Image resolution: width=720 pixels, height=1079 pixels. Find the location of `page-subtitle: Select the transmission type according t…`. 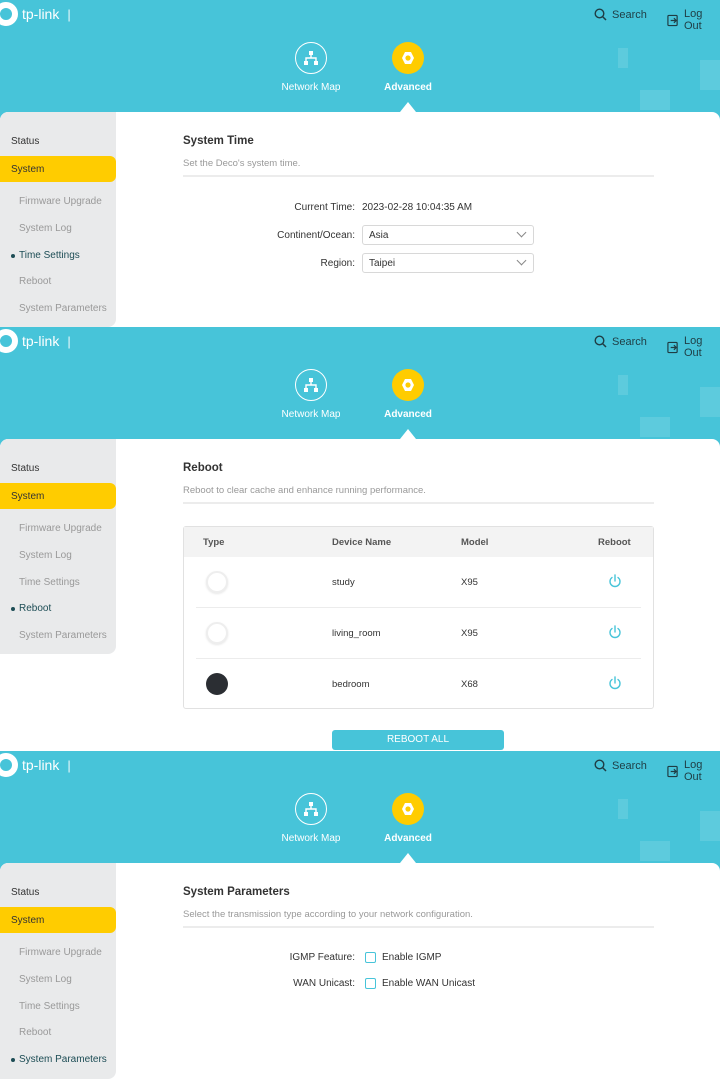

page-subtitle: Select the transmission type according t… is located at coordinates (328, 914).